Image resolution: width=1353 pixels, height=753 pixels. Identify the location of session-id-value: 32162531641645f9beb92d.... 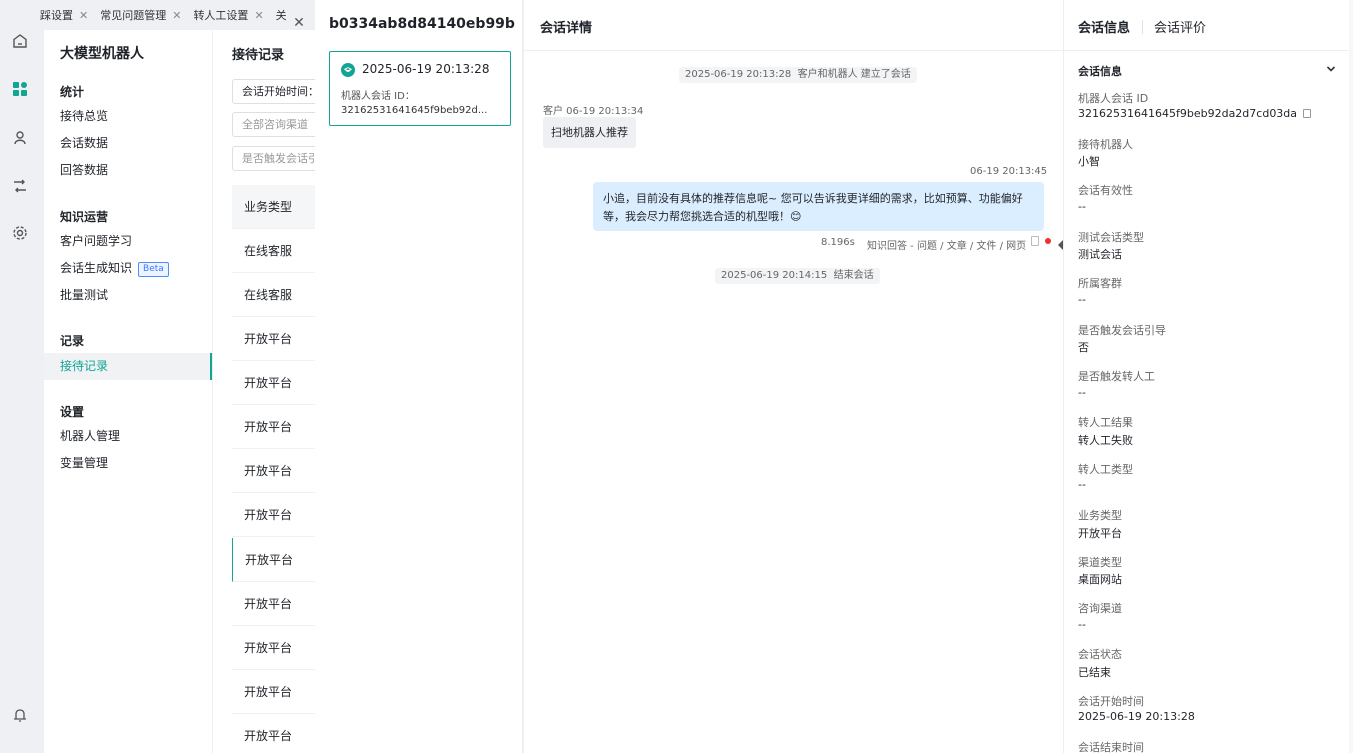
(414, 110).